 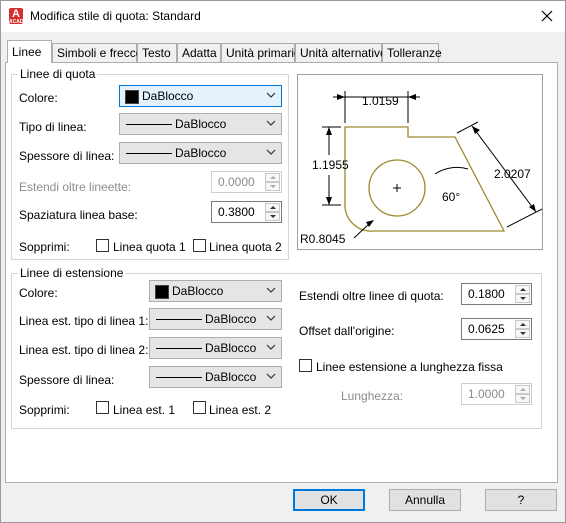 I want to click on dim-suppress-2-label: Linea quota 2, so click(x=245, y=247).